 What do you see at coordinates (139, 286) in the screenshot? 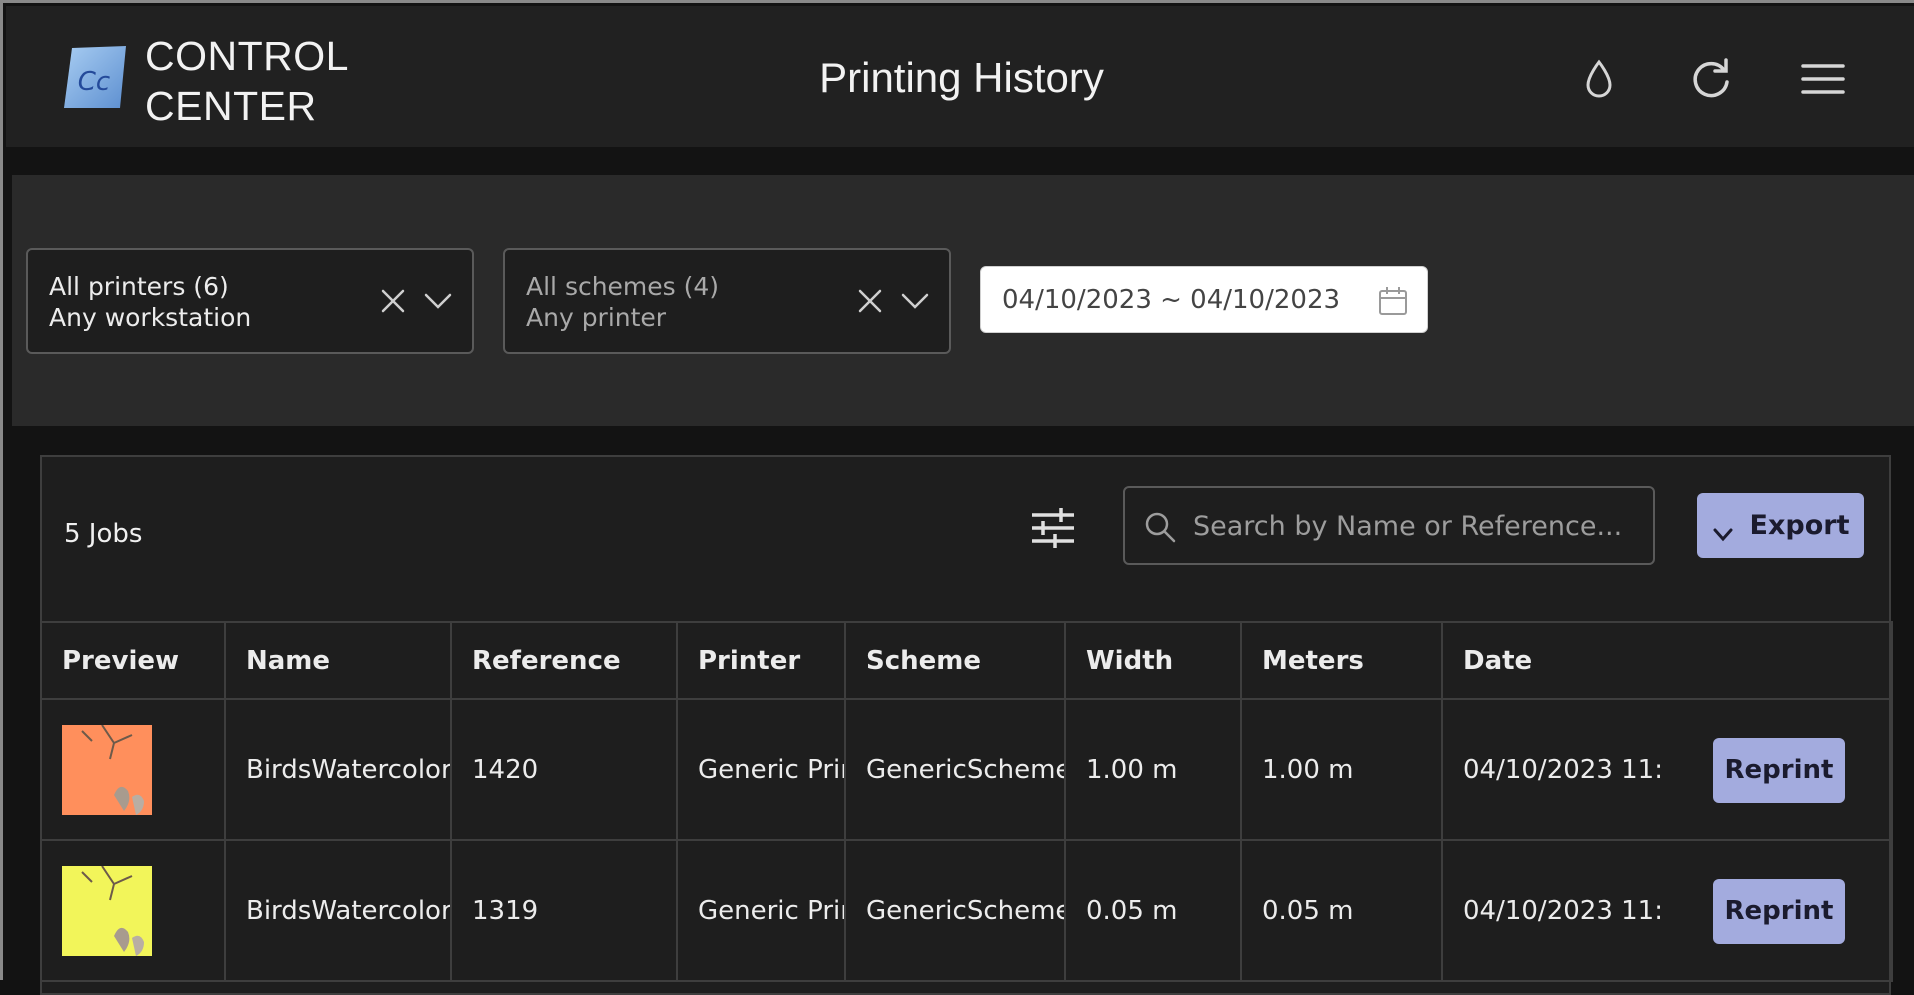
I see `printer-filter-line-1: All printers (6)` at bounding box center [139, 286].